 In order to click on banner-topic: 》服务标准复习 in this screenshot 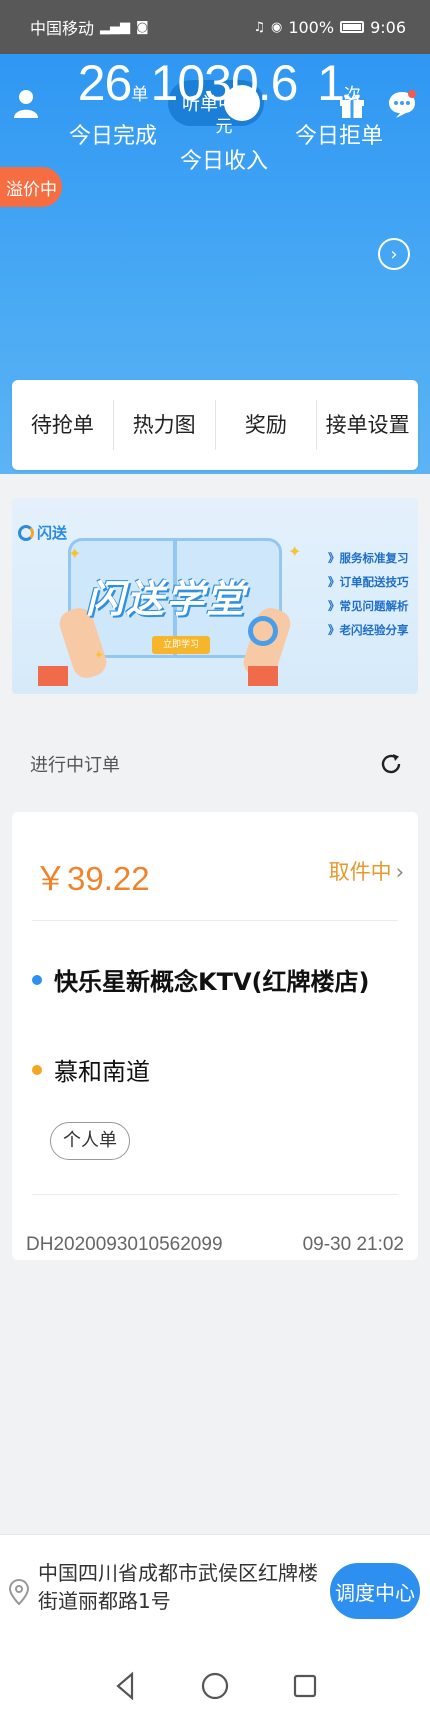, I will do `click(368, 558)`.